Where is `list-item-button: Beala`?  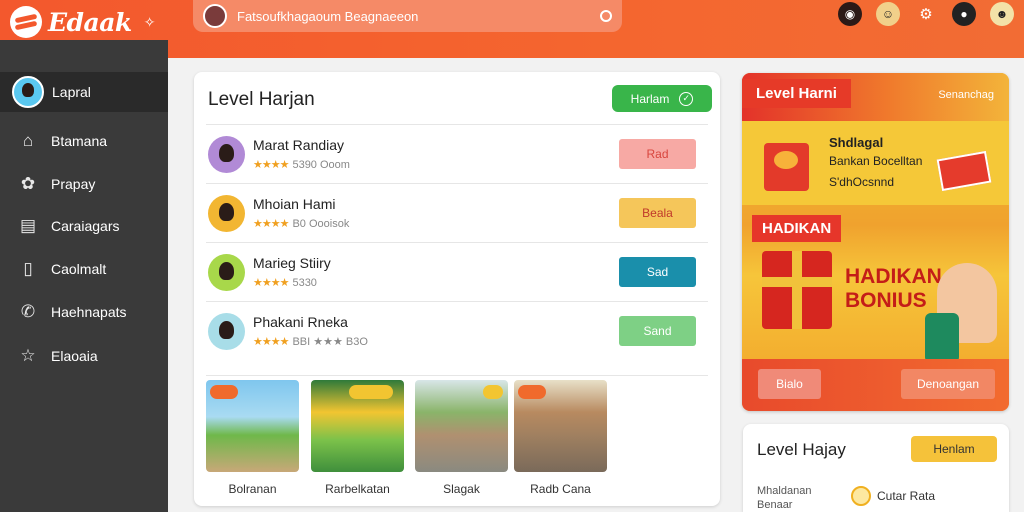 list-item-button: Beala is located at coordinates (657, 213).